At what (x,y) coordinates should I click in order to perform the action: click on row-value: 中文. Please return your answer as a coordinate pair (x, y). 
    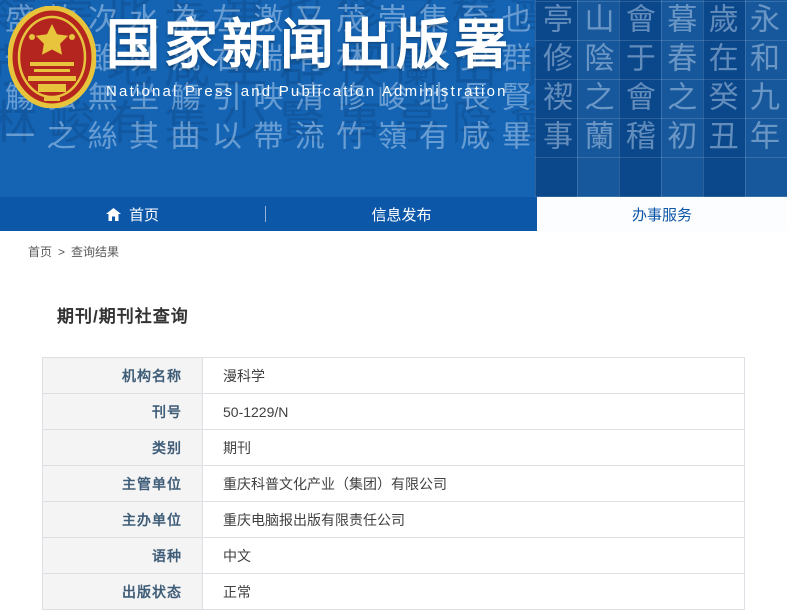
    Looking at the image, I should click on (473, 555).